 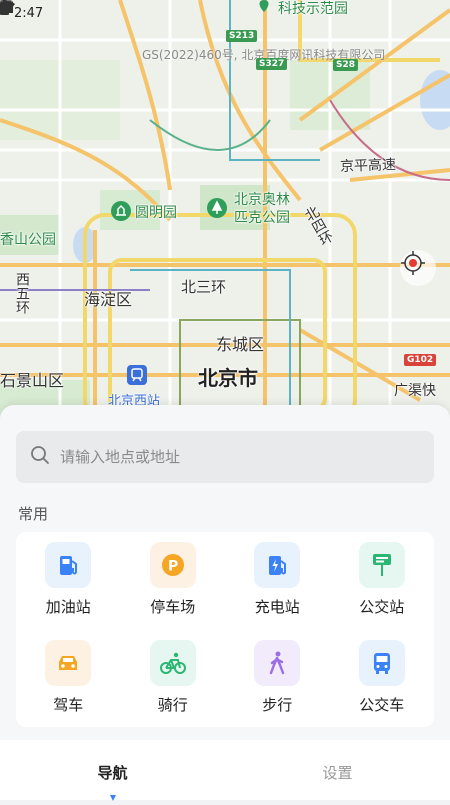 I want to click on car-icon, so click(x=68, y=662).